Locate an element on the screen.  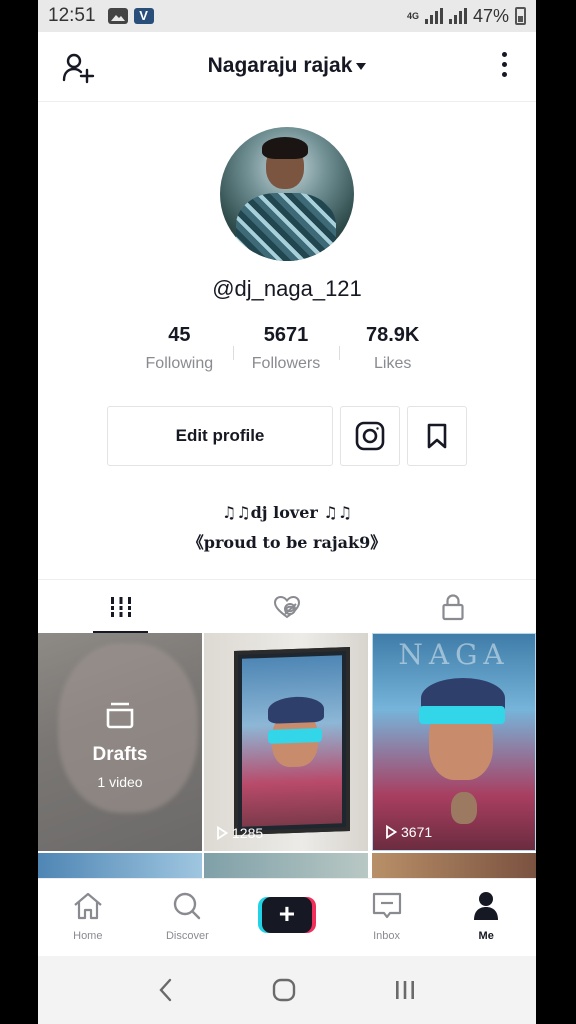
nav-label: Me is located at coordinates (486, 936).